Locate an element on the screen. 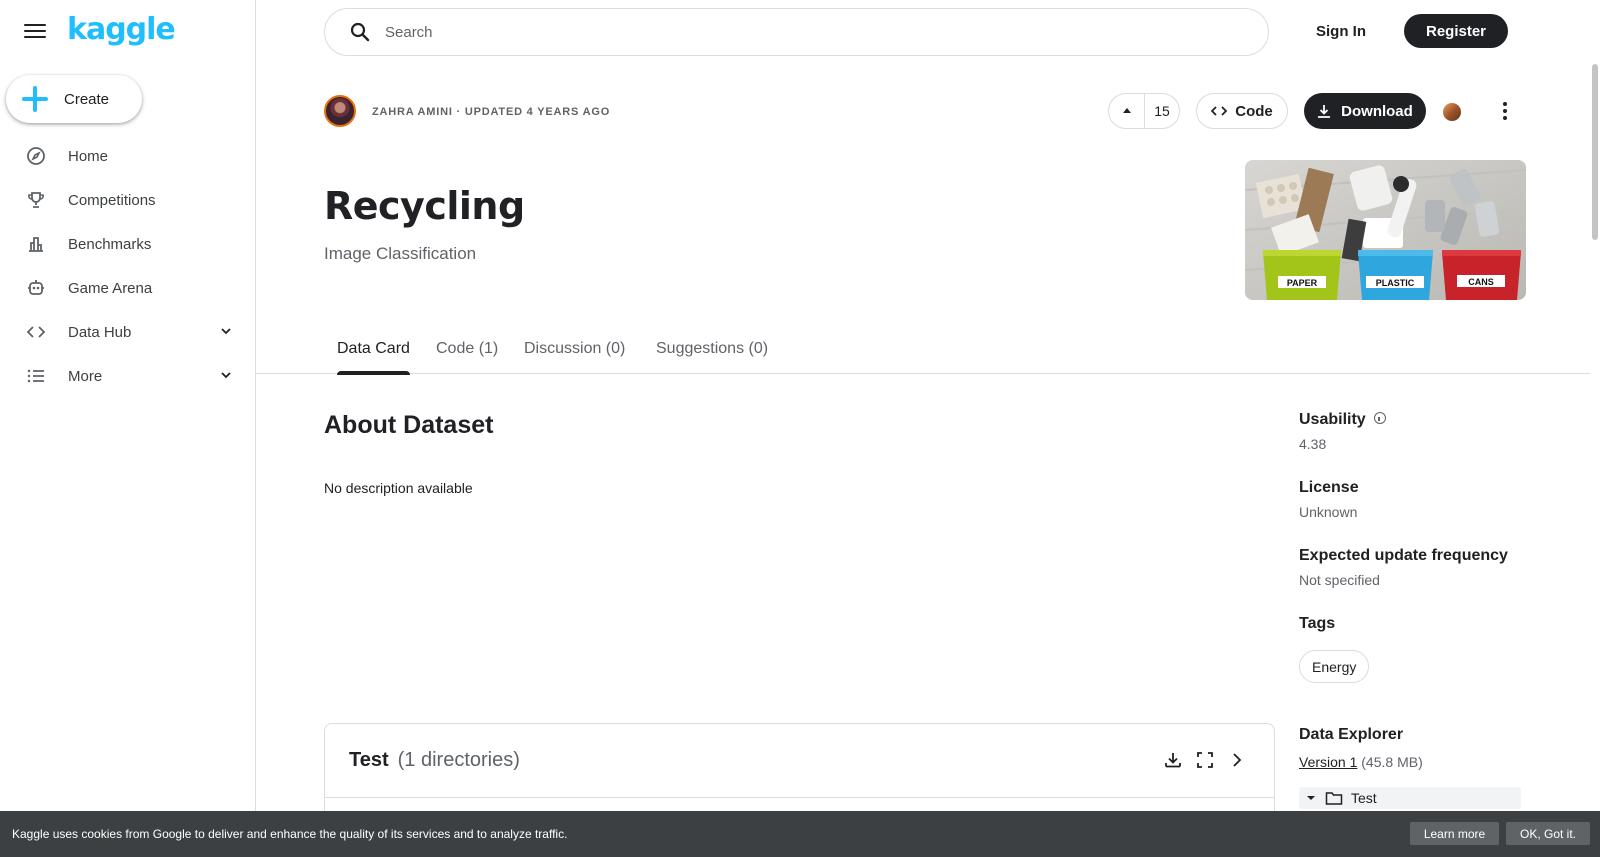 The height and width of the screenshot is (857, 1600). kaggle-logo: kaggle is located at coordinates (121, 29).